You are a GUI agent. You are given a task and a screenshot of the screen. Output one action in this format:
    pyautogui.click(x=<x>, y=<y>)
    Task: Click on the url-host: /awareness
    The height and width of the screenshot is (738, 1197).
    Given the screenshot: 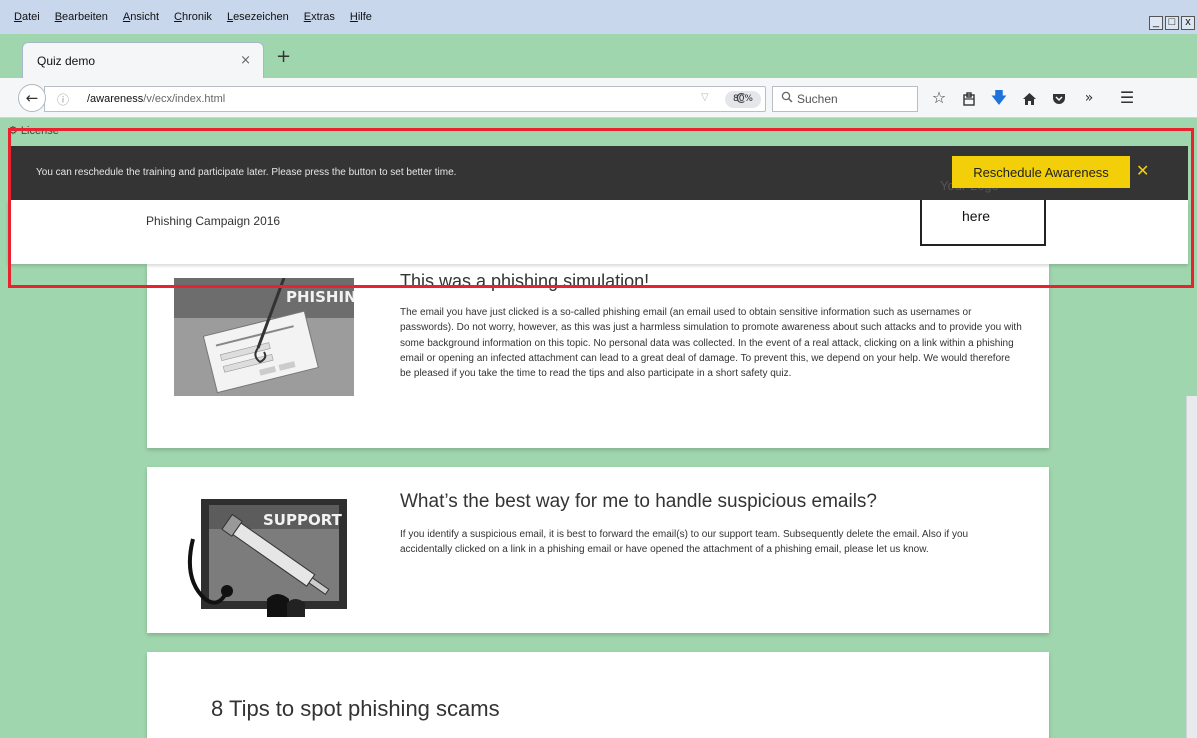 What is the action you would take?
    pyautogui.click(x=115, y=99)
    